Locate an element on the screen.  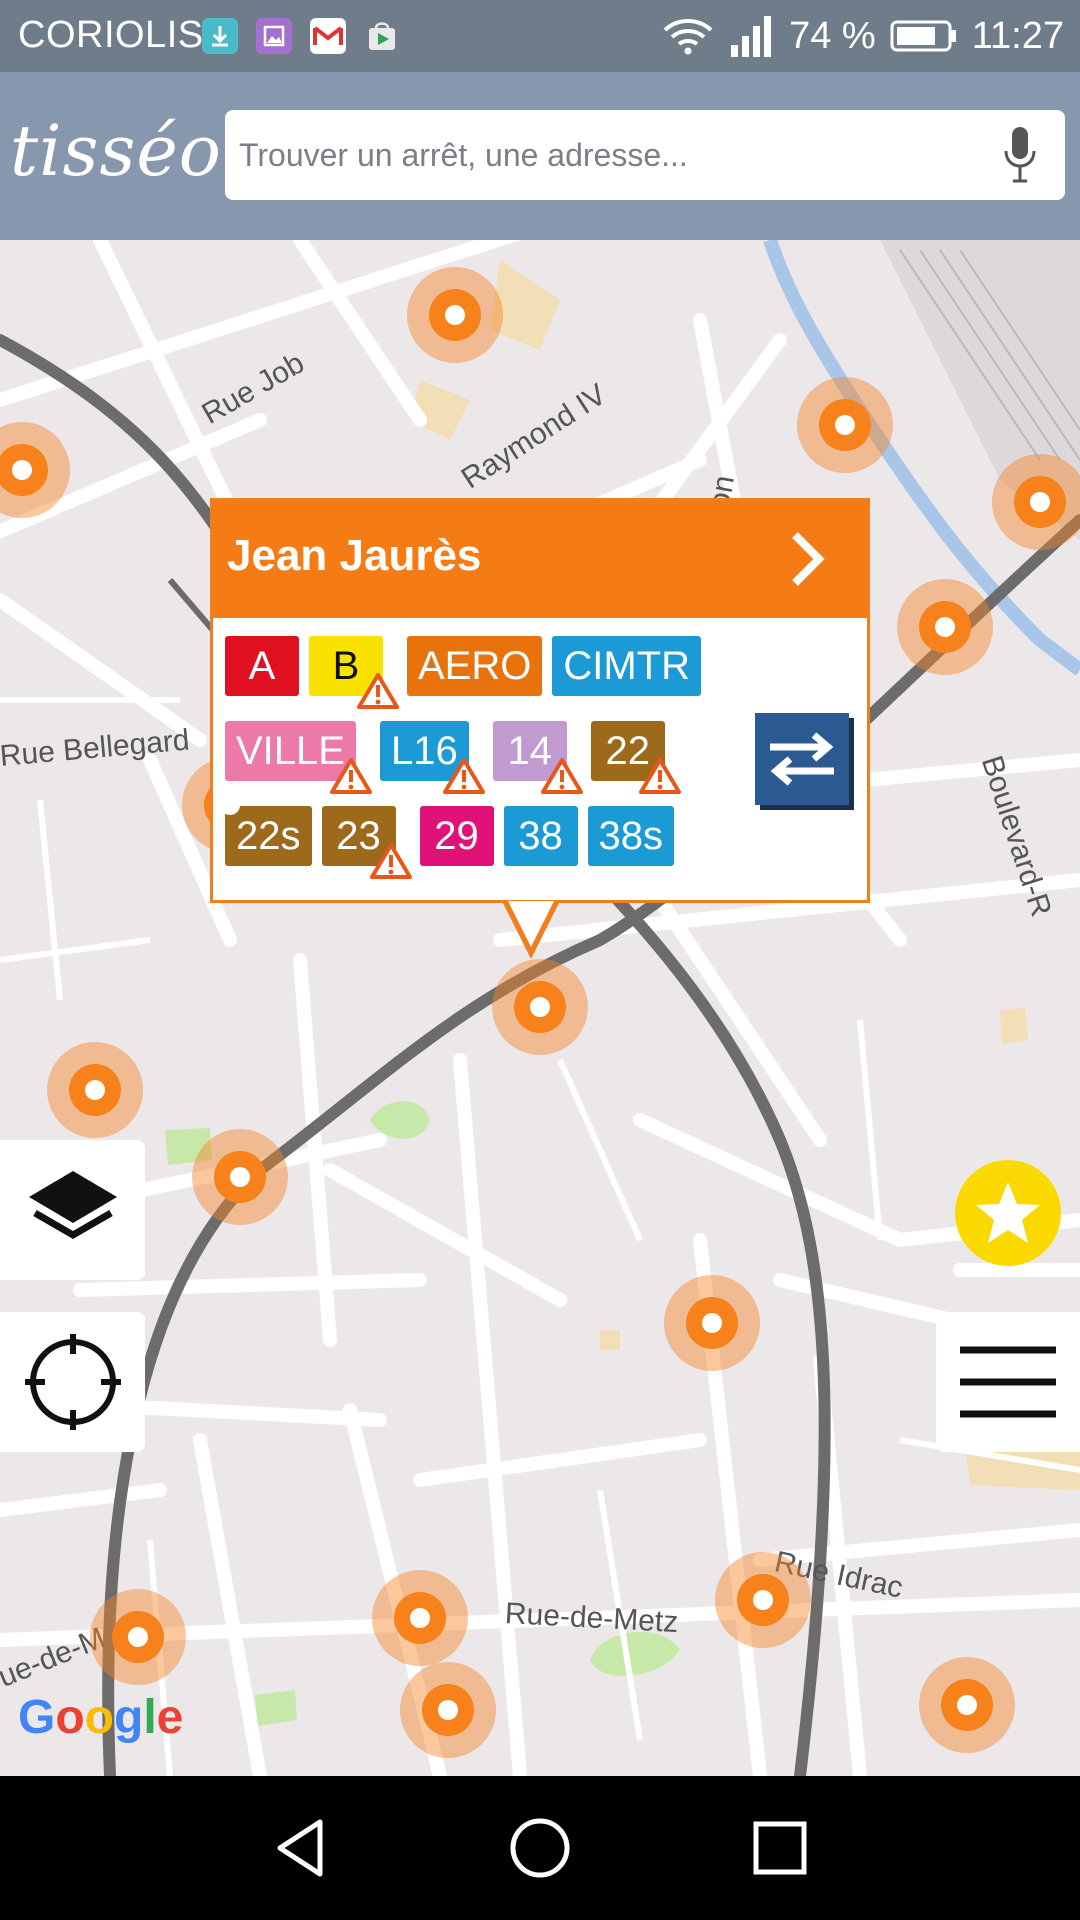
back-icon is located at coordinates (302, 1848).